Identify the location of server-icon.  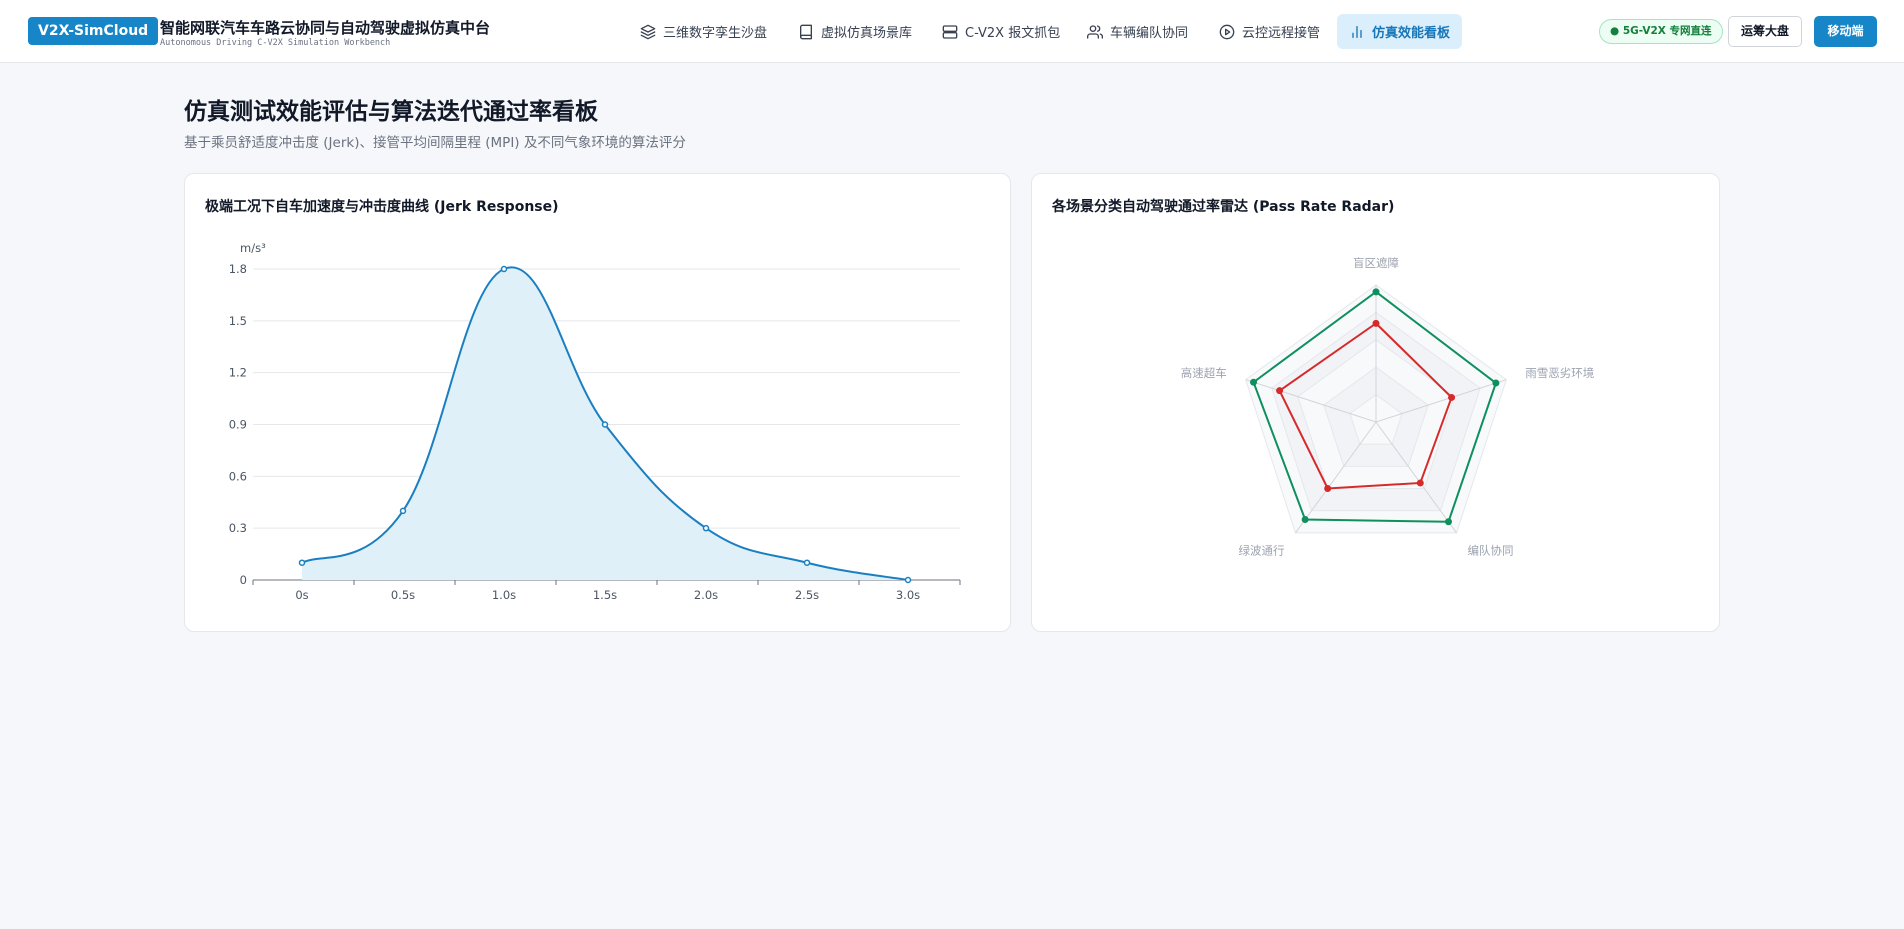
(950, 31).